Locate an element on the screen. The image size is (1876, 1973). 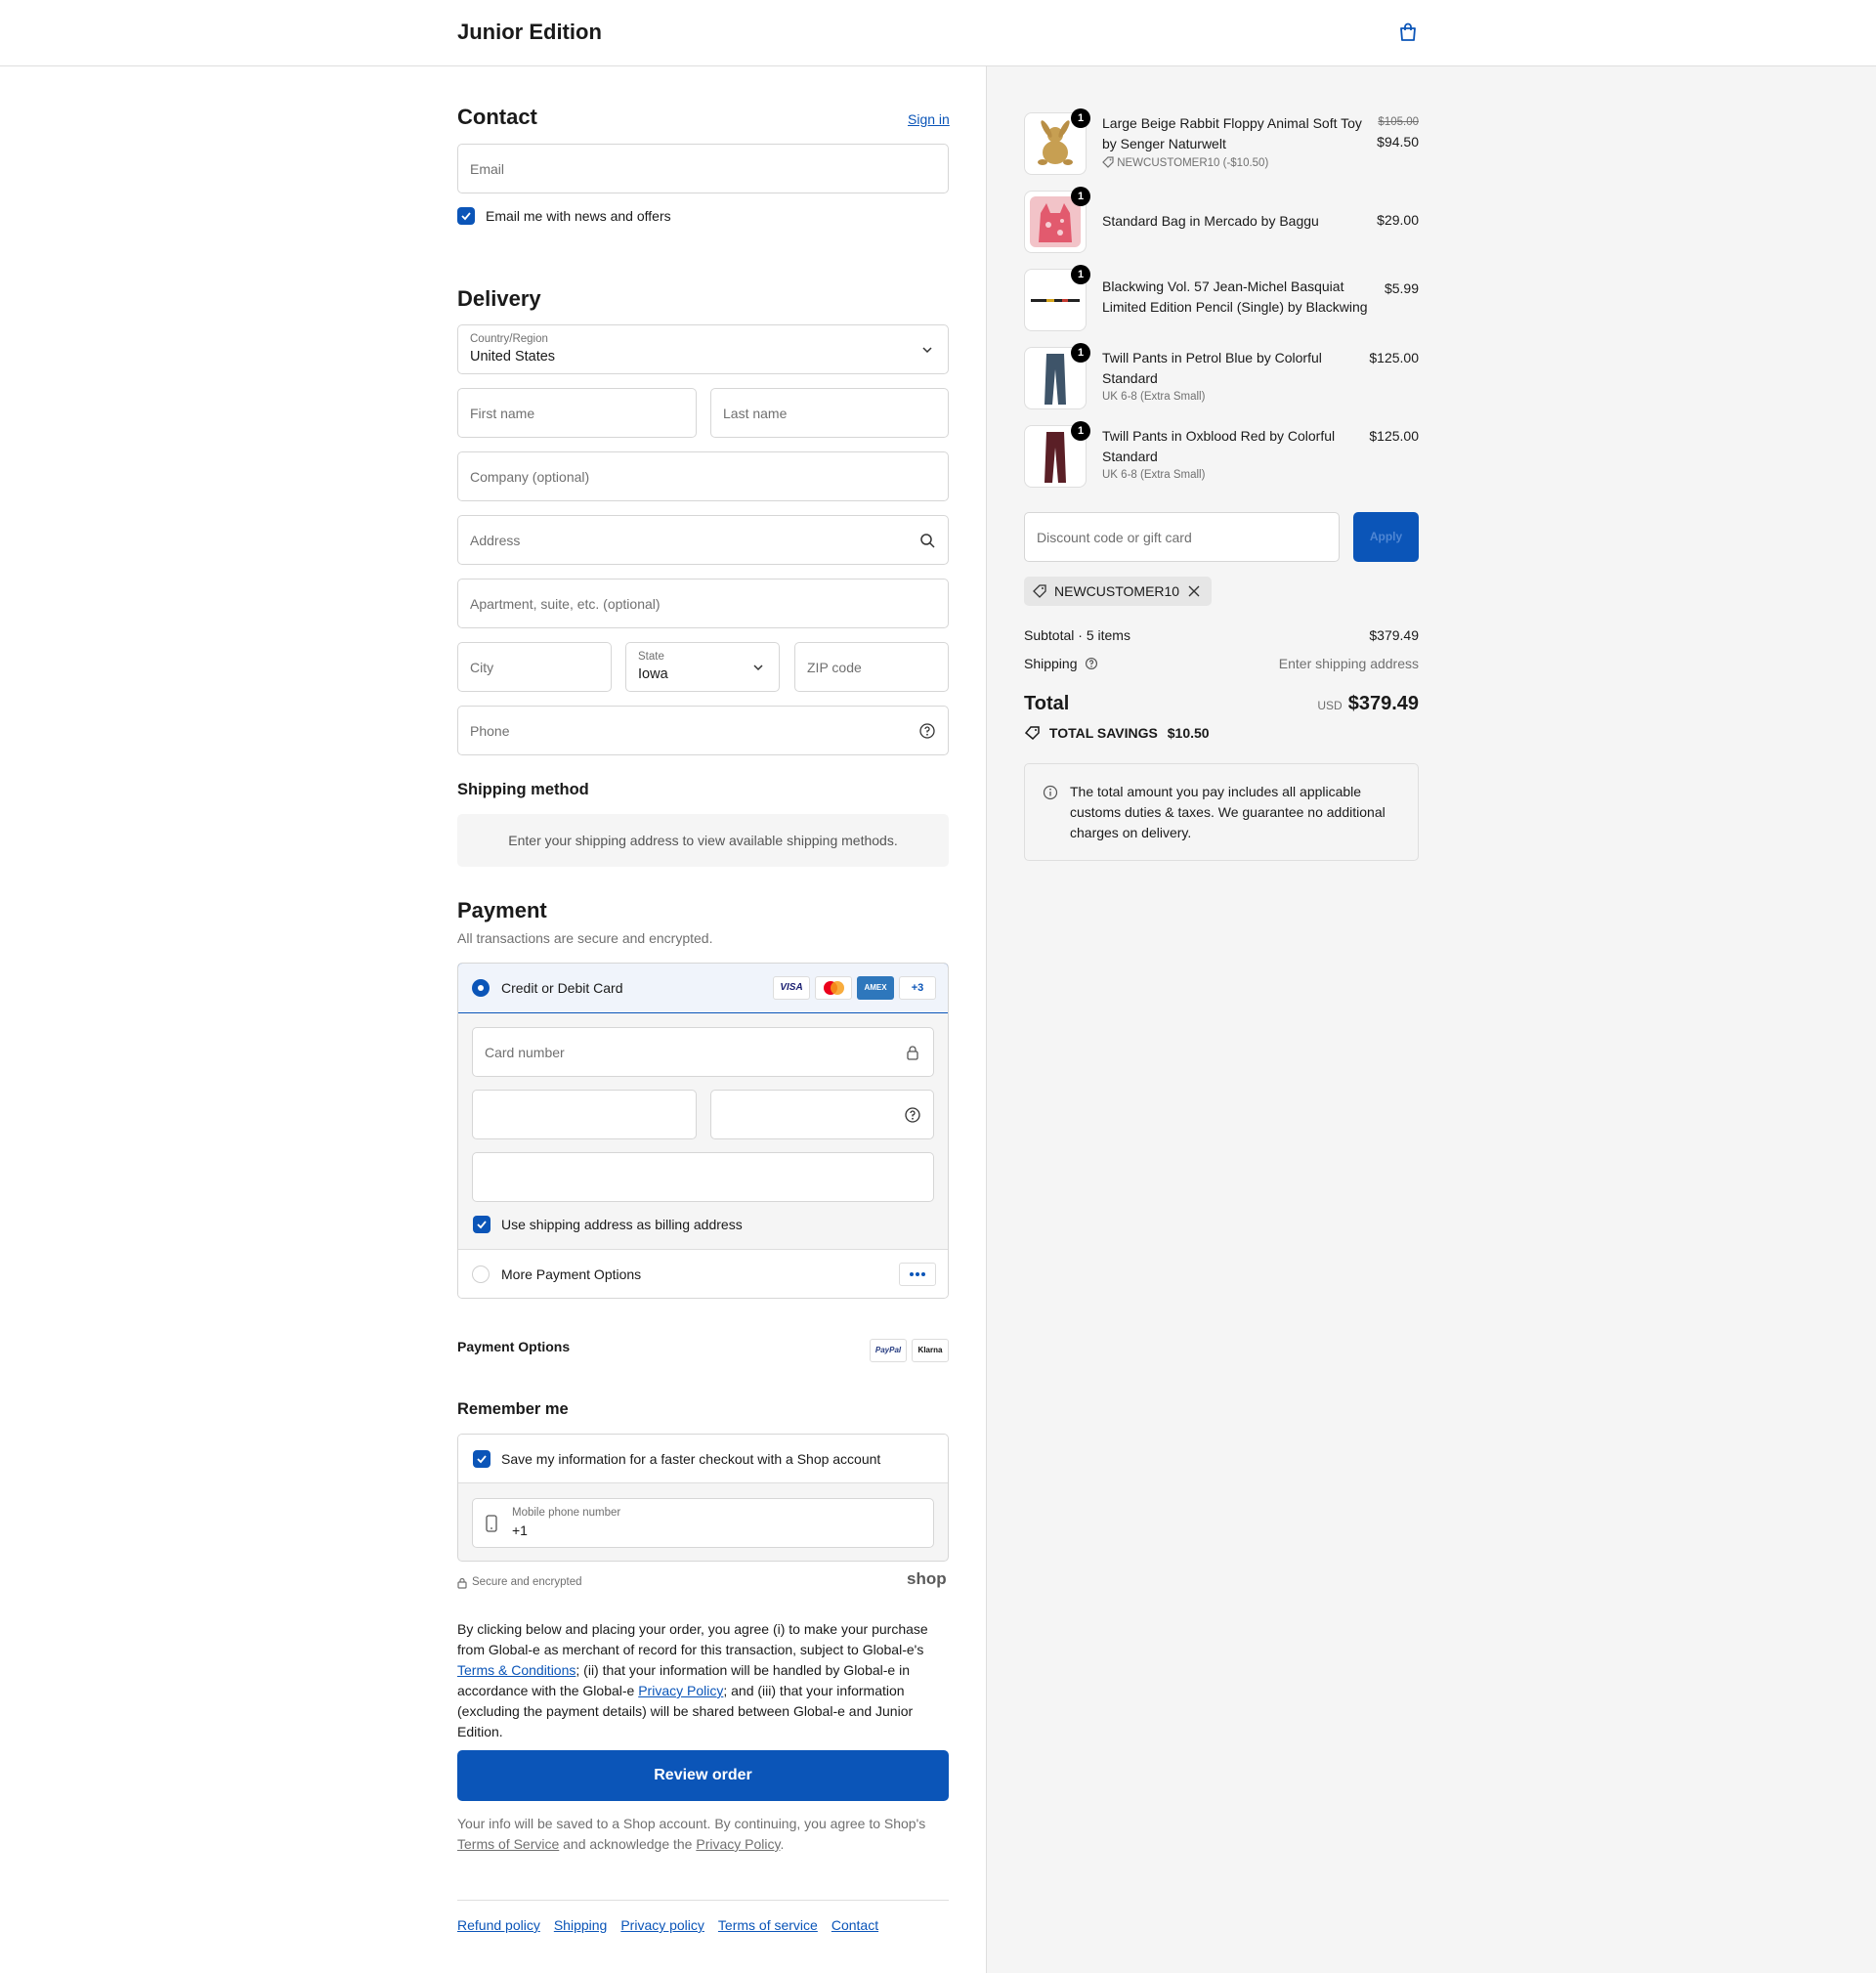
applied-discount-tag: NEWCUSTOMER10 is located at coordinates (1118, 591).